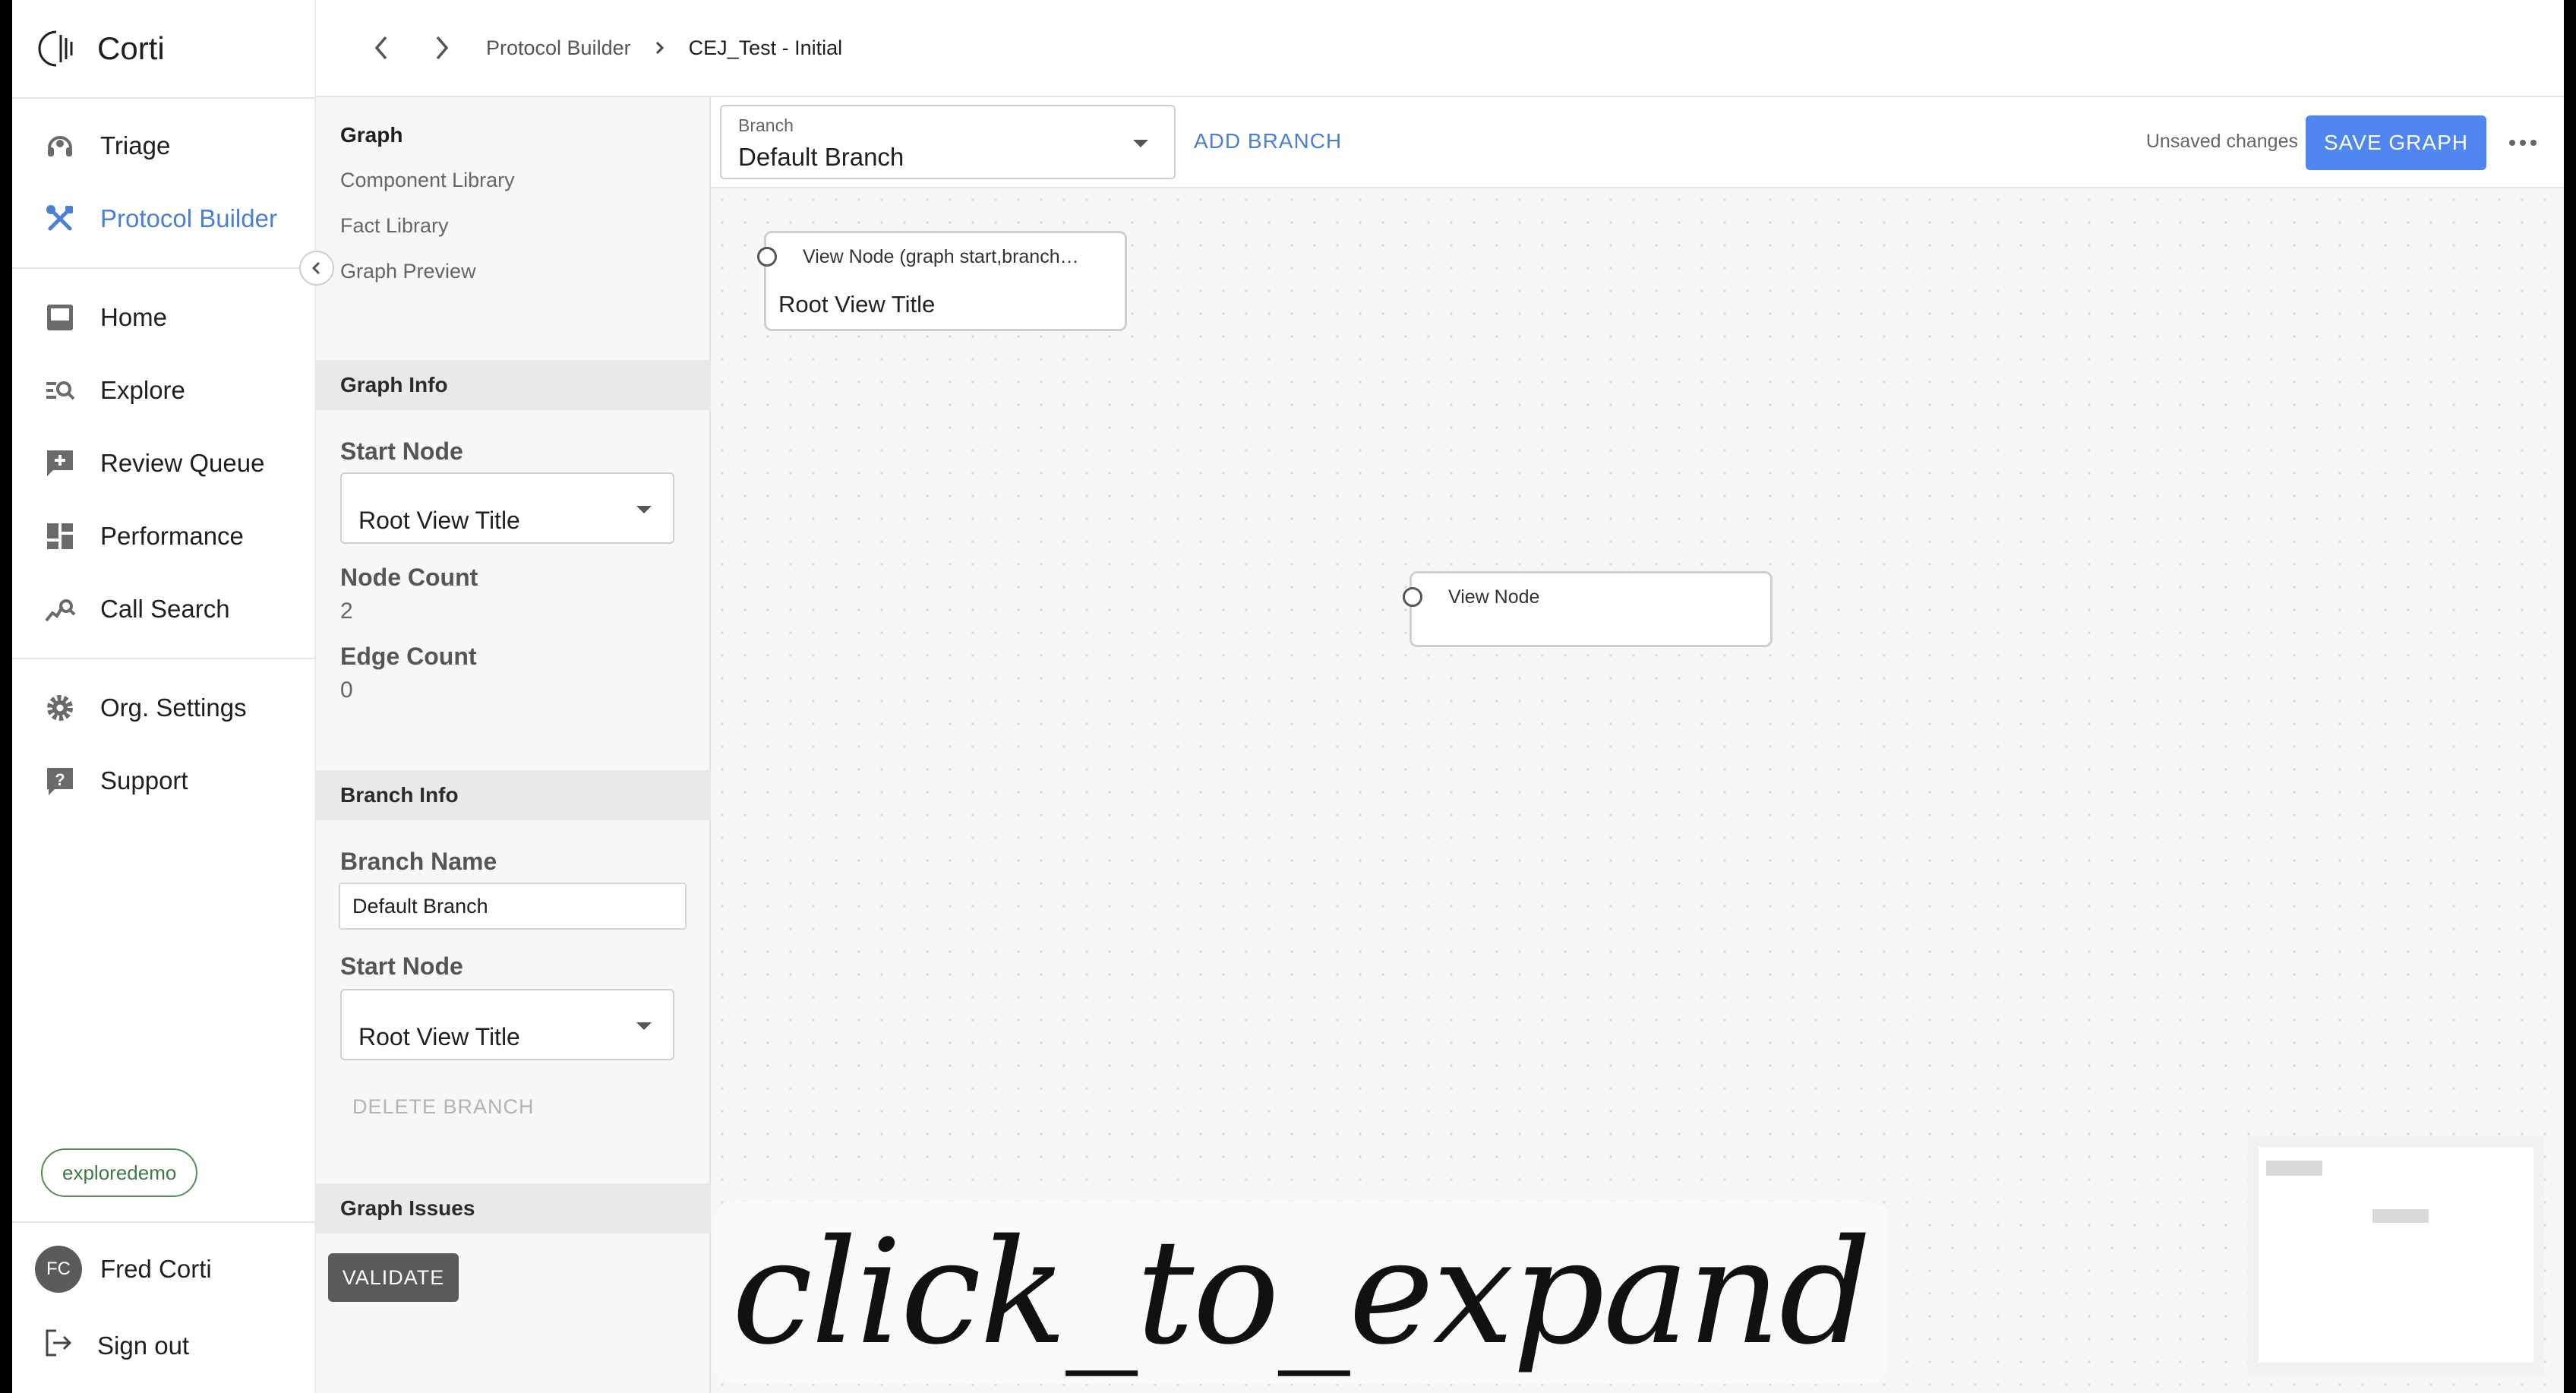 This screenshot has width=2576, height=1393. I want to click on brand: Corti, so click(101, 48).